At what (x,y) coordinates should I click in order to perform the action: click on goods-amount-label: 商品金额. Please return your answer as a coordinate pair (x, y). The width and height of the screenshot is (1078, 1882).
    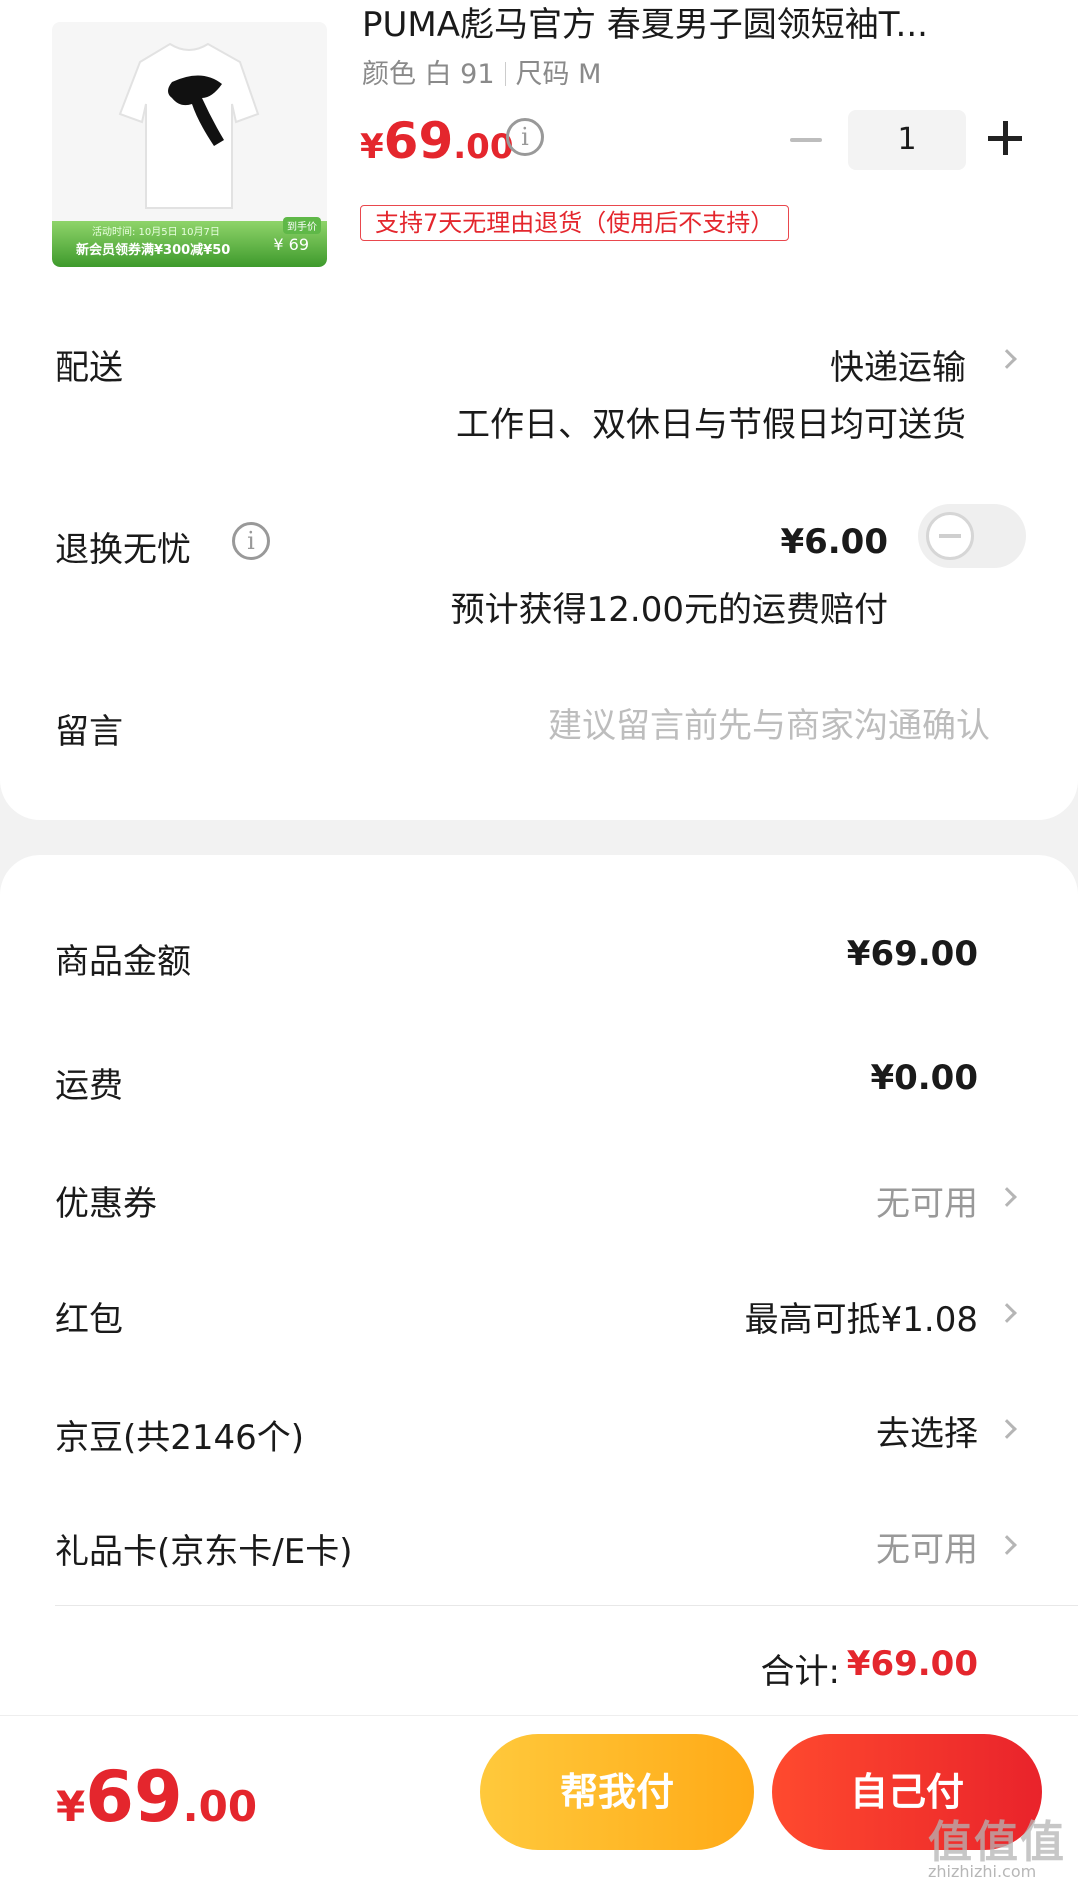
    Looking at the image, I should click on (123, 962).